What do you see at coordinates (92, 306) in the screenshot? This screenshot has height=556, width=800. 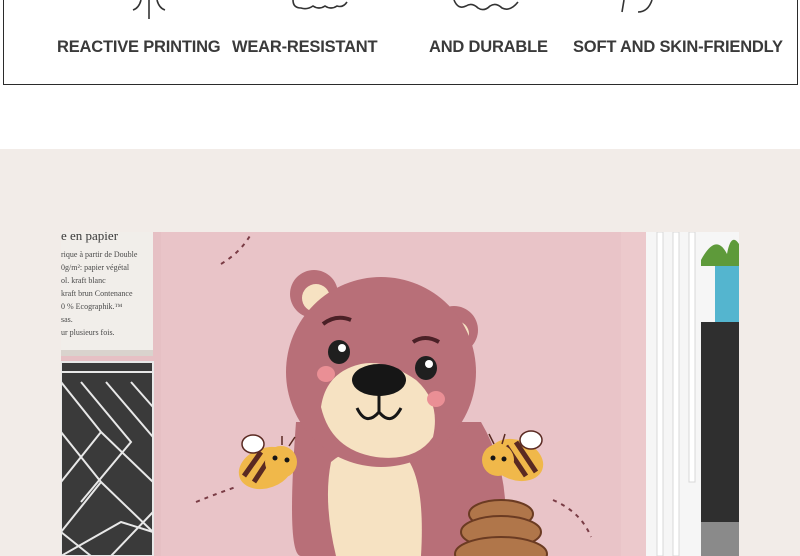 I see `paper-text-line: 0 % Ecographik.™` at bounding box center [92, 306].